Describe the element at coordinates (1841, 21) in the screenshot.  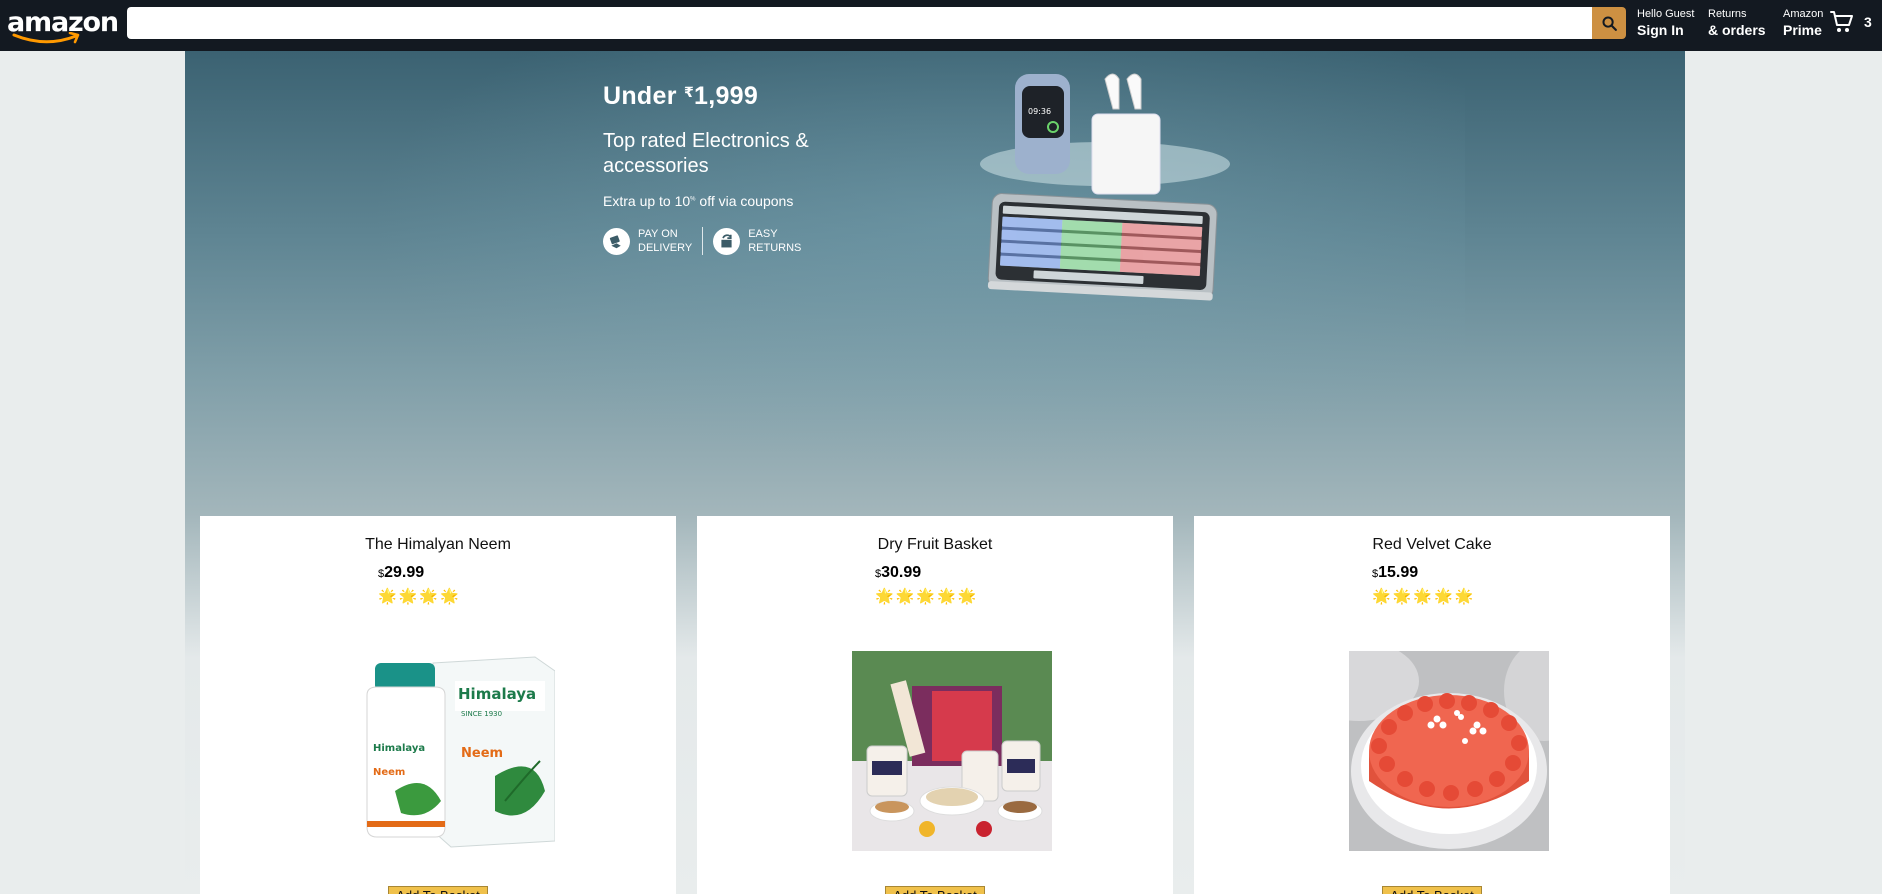
I see `cart-icon` at that location.